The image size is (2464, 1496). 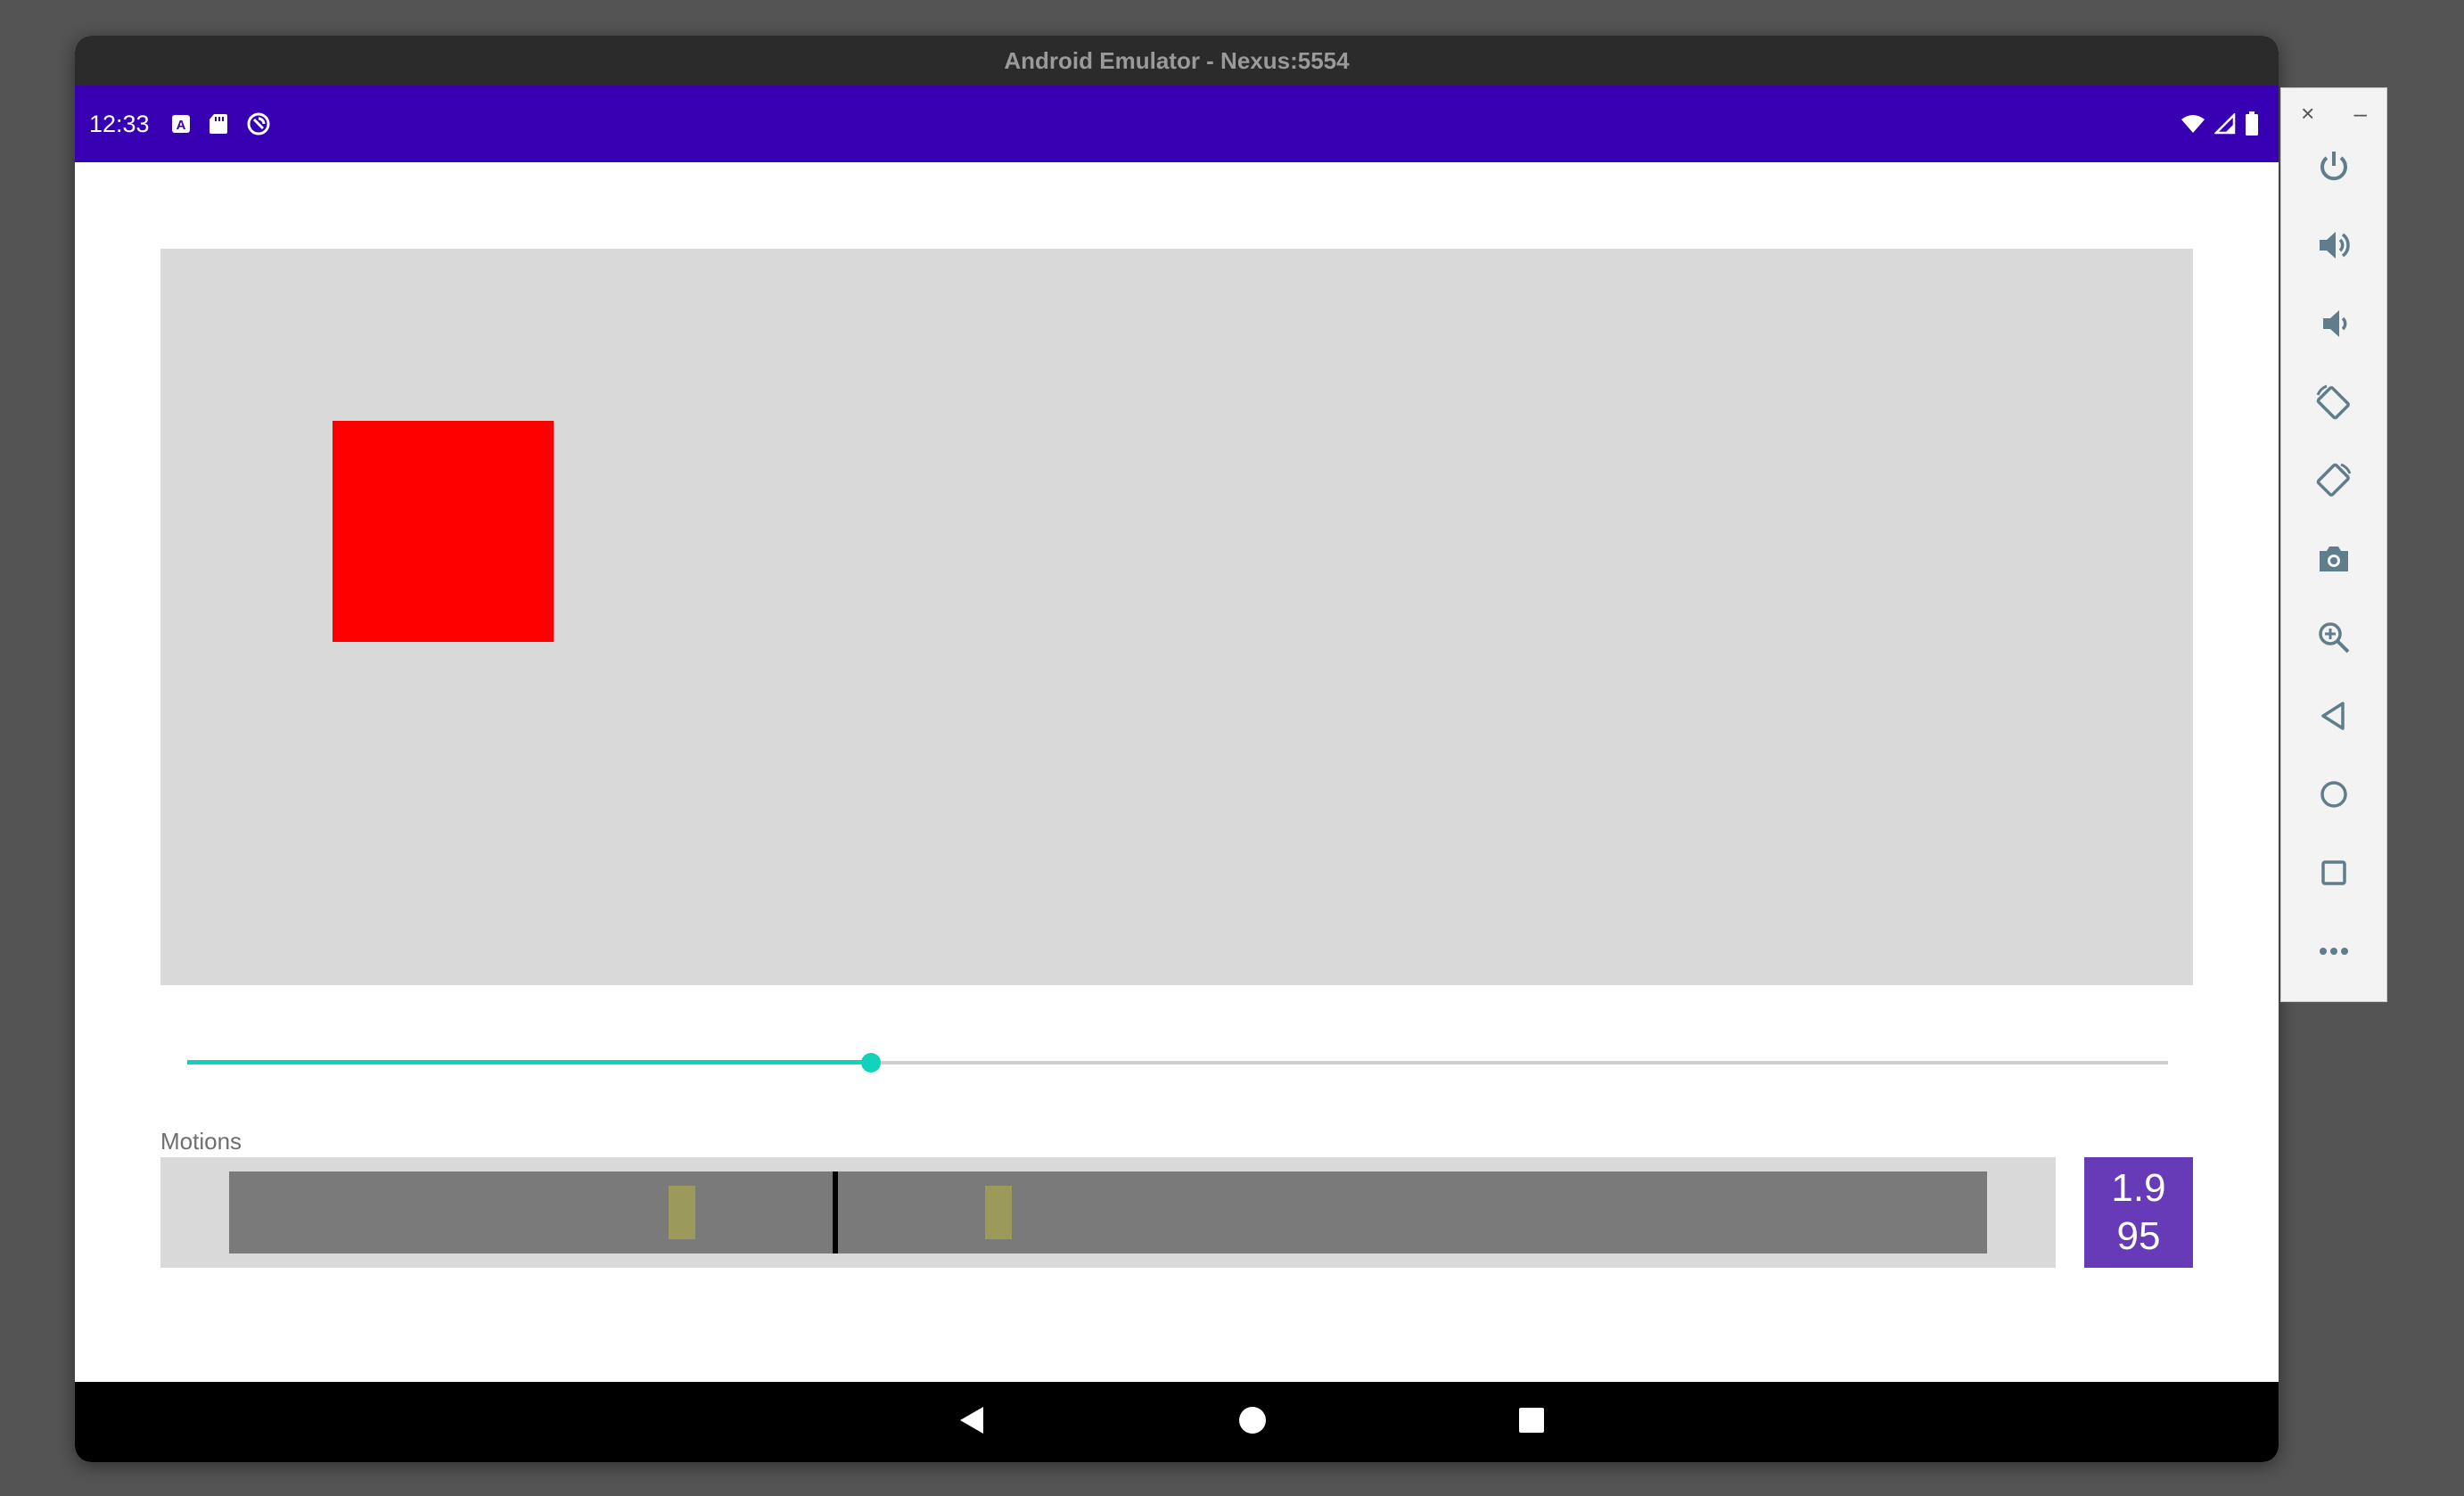 What do you see at coordinates (1177, 124) in the screenshot?
I see `status-bar: 12:33 A` at bounding box center [1177, 124].